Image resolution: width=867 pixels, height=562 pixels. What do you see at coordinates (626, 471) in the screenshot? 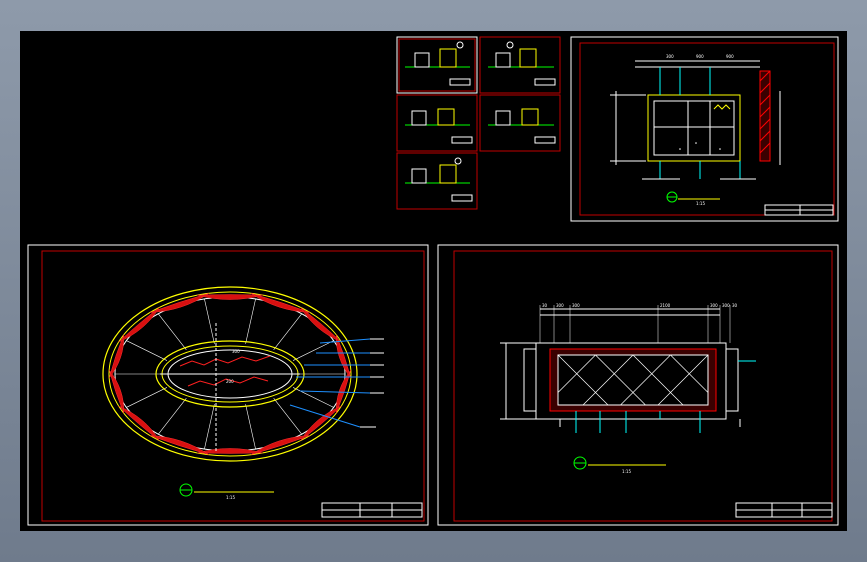
I see `floor-scale: 1:15` at bounding box center [626, 471].